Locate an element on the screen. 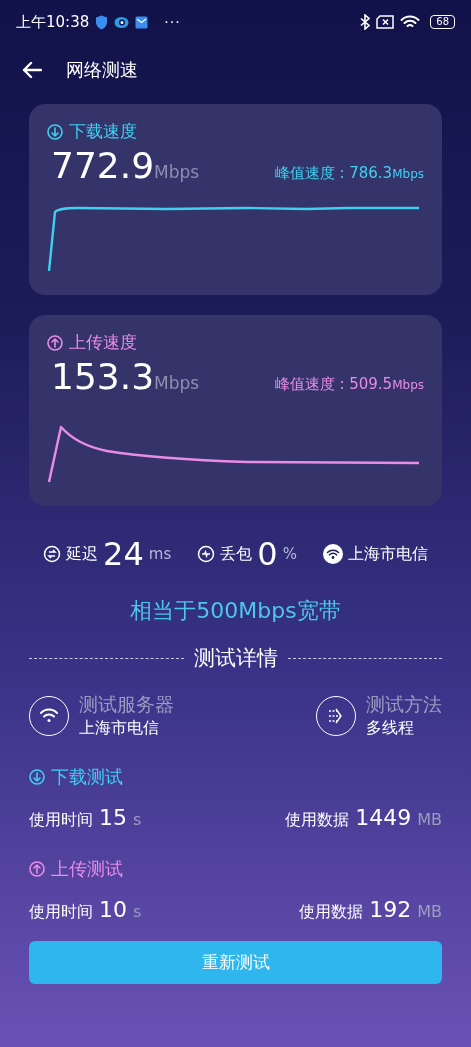  peak-speed: 峰值速度 : 509.5Mbps is located at coordinates (349, 384).